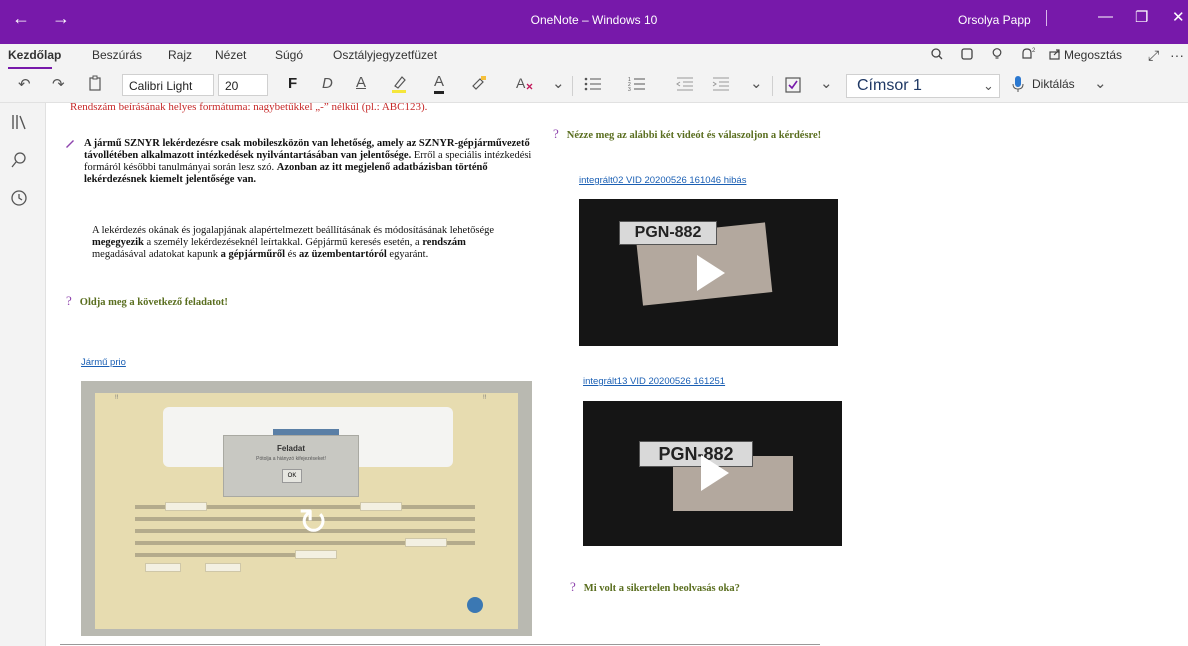 The width and height of the screenshot is (1188, 646). What do you see at coordinates (58, 84) in the screenshot?
I see `redo-icon: ↷` at bounding box center [58, 84].